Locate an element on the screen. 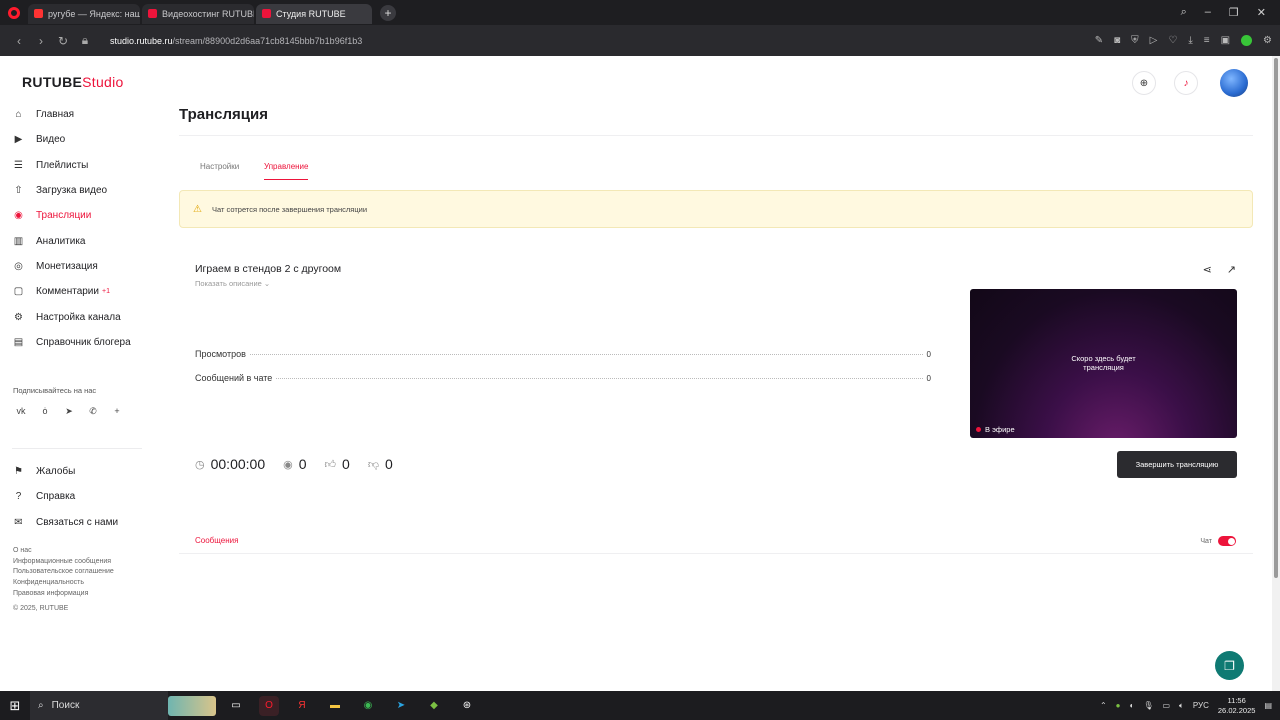 Image resolution: width=1280 pixels, height=720 pixels. chat-toggle is located at coordinates (1227, 541).